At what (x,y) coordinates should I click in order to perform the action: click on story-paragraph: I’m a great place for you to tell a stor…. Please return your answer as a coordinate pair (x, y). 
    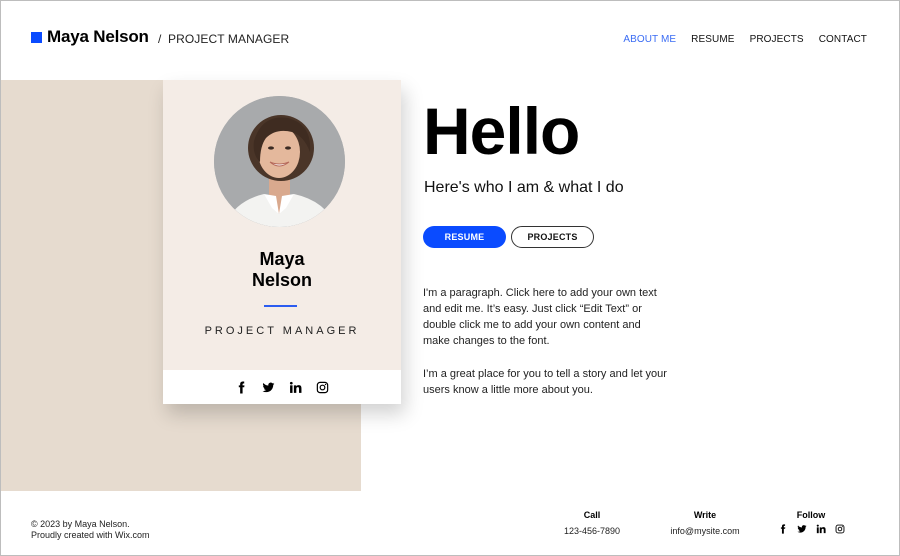
    Looking at the image, I should click on (545, 382).